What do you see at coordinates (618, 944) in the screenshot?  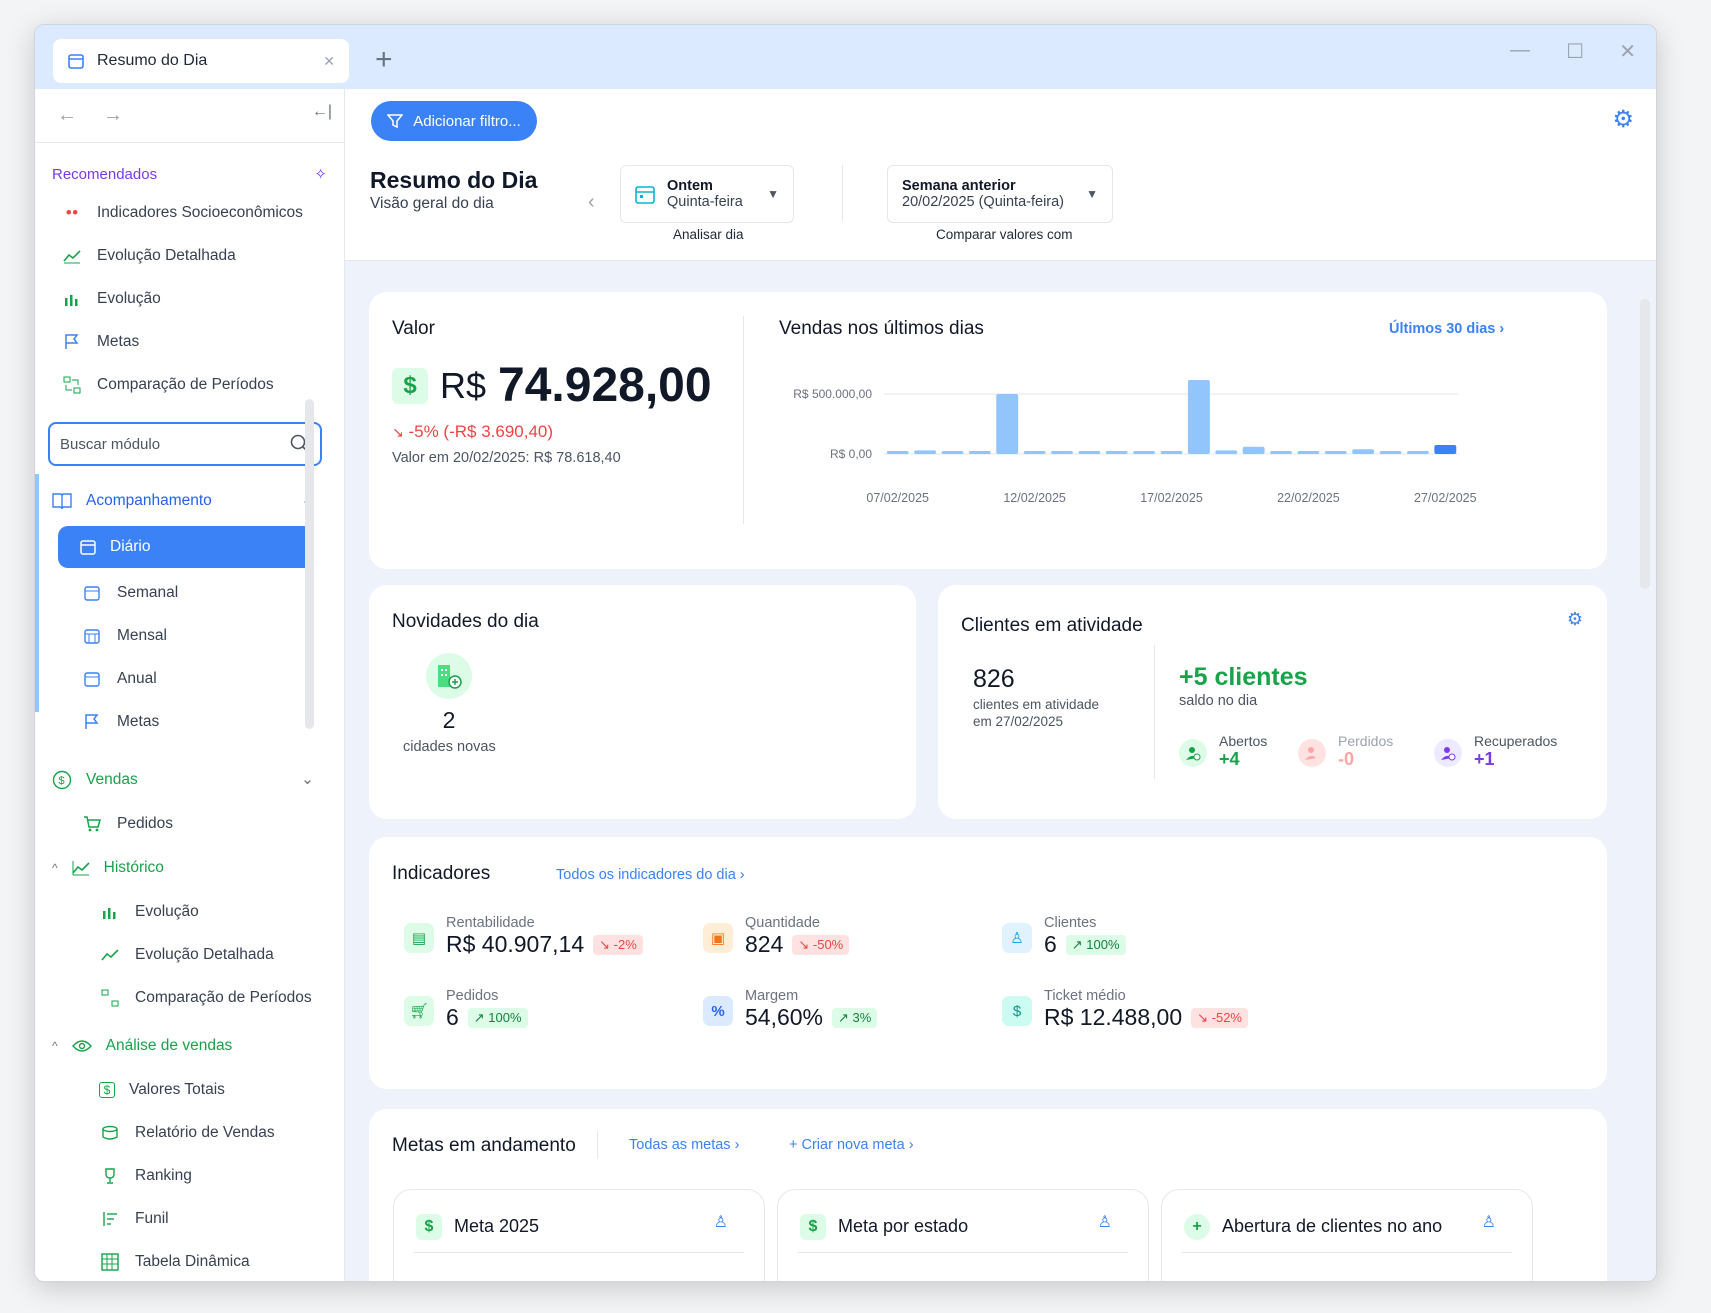 I see `indicator-delta-badge: ↘ -2%` at bounding box center [618, 944].